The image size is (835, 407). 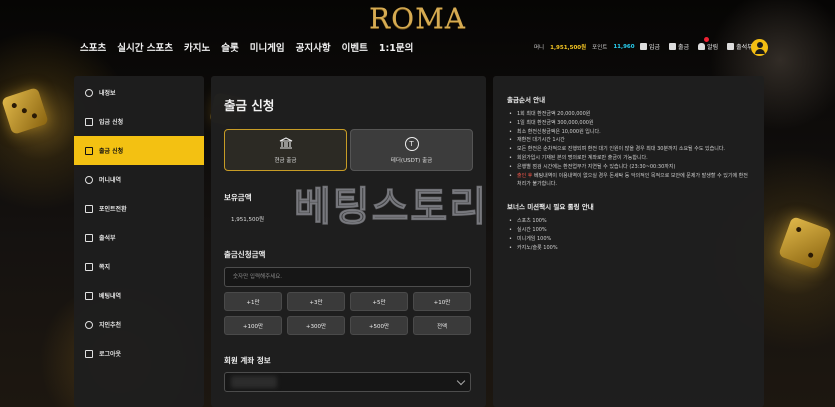 What do you see at coordinates (139, 237) in the screenshot?
I see `sidebar-item-attendance: 출석부` at bounding box center [139, 237].